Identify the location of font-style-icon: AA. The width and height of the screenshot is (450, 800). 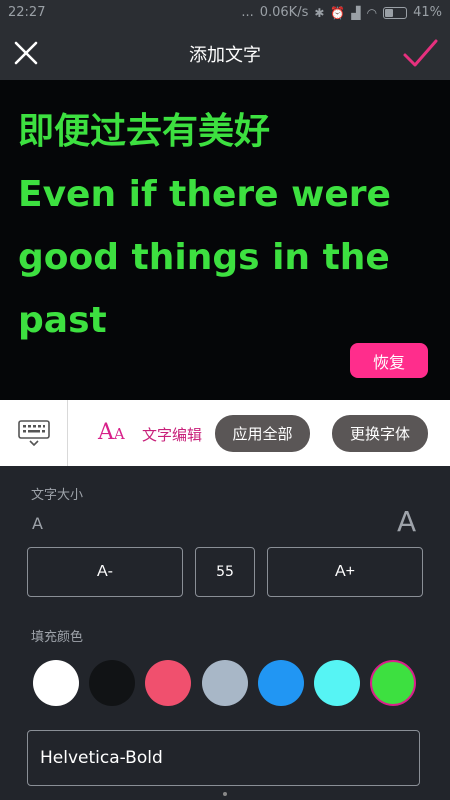
(114, 434).